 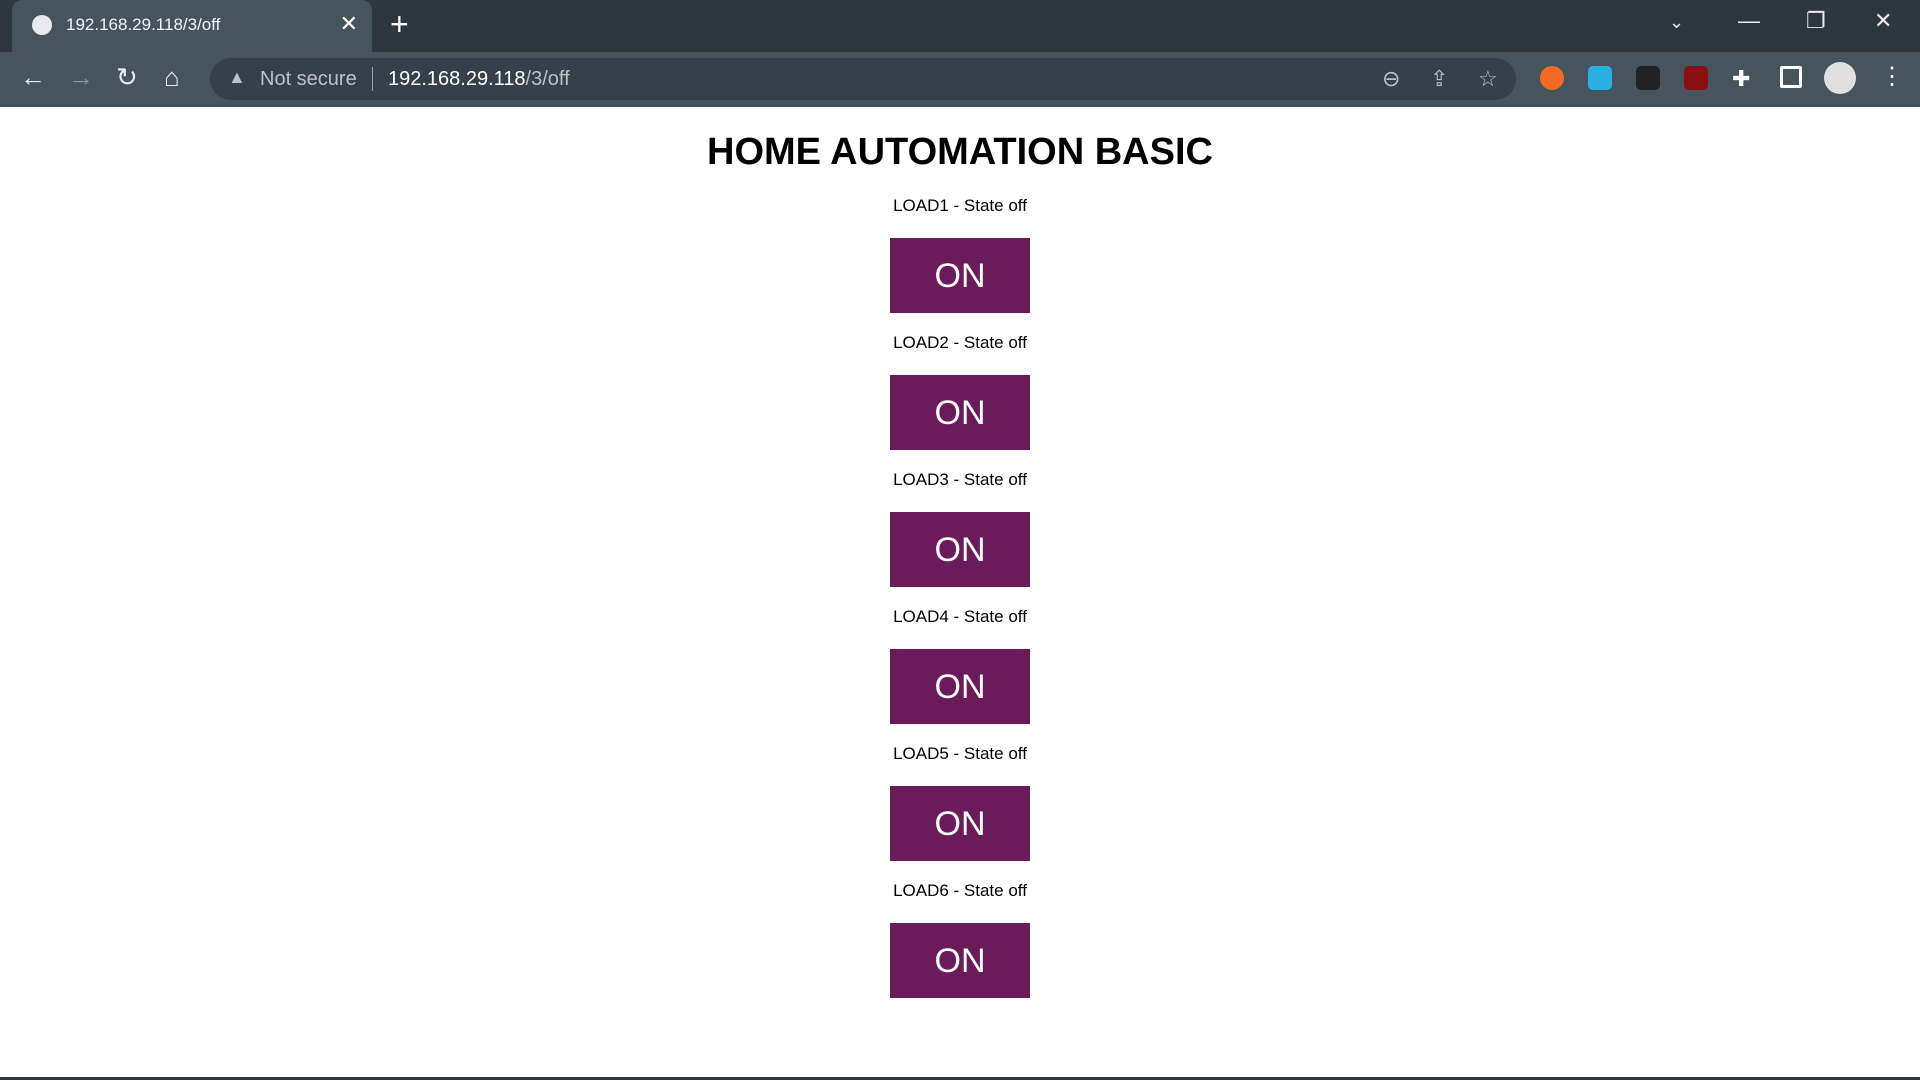 I want to click on tab-title: 192.168.29.118/3/off, so click(x=143, y=24).